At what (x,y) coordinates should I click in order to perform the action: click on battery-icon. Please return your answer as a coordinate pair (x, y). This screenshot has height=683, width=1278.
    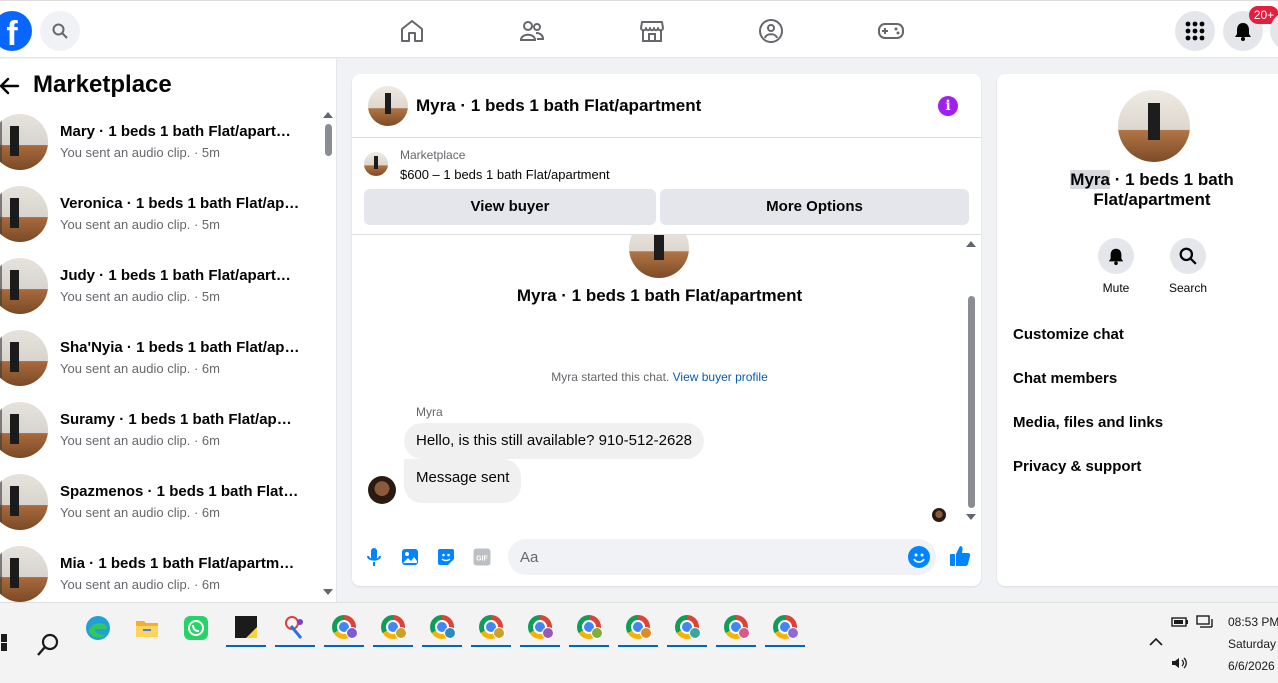
    Looking at the image, I should click on (1180, 622).